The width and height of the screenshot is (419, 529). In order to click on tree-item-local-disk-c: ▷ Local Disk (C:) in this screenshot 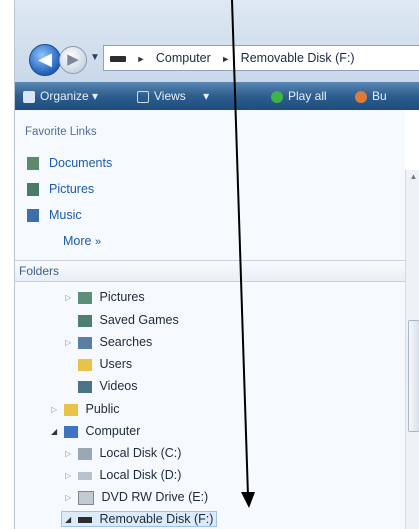, I will do `click(123, 453)`.